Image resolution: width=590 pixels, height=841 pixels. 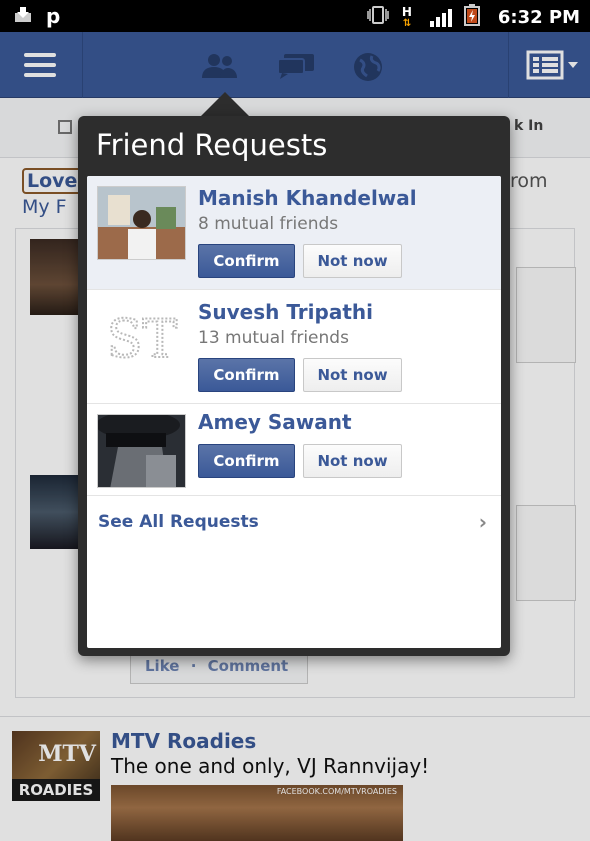 What do you see at coordinates (53, 16) in the screenshot?
I see `p-icon: p` at bounding box center [53, 16].